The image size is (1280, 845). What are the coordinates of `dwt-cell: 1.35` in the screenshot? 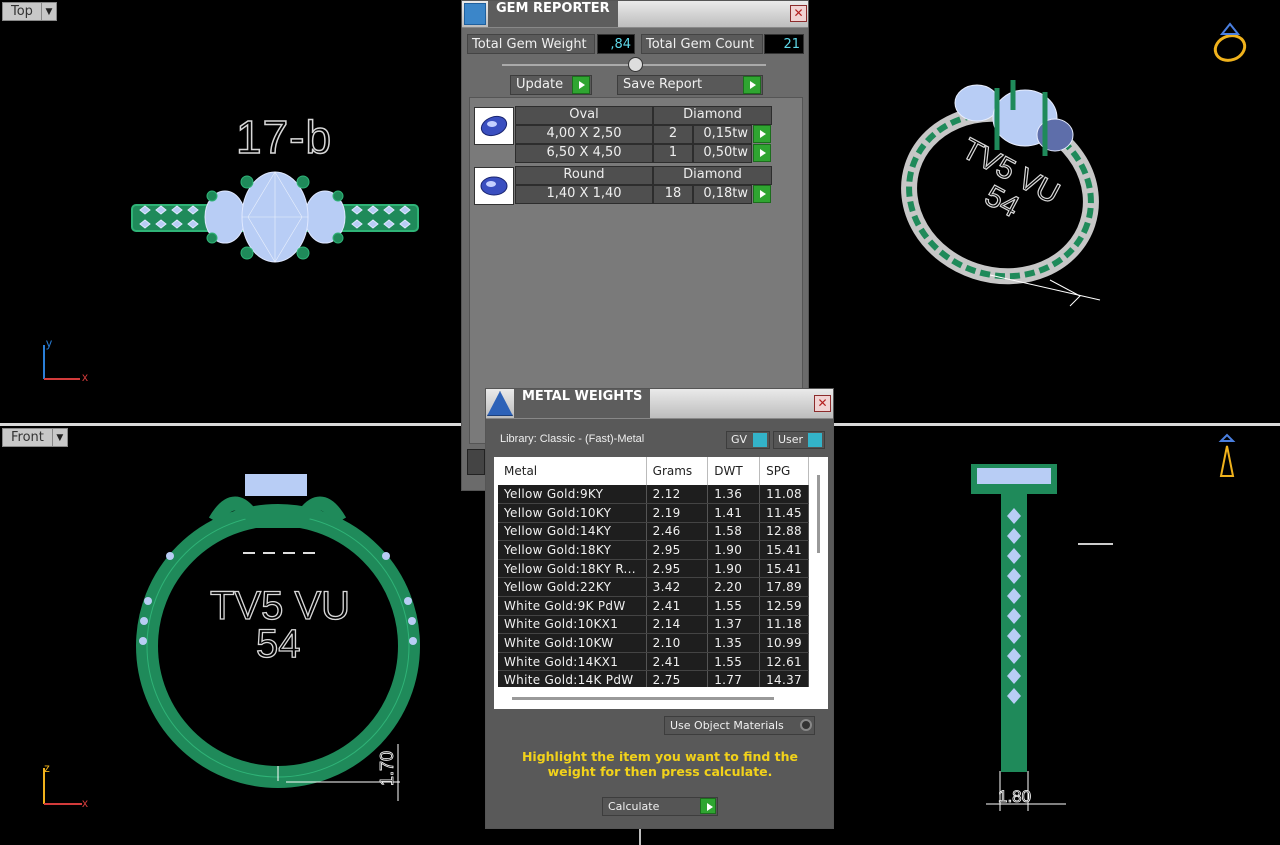 It's located at (734, 643).